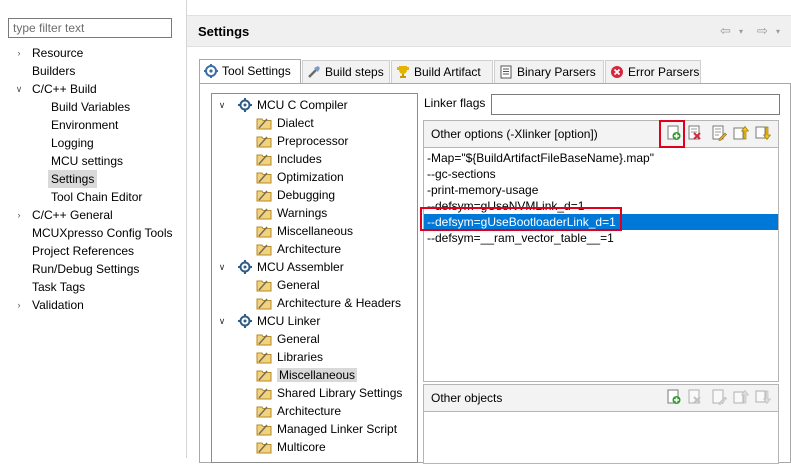 The height and width of the screenshot is (464, 791). What do you see at coordinates (725, 31) in the screenshot?
I see `back-arrow-icon: ⇦` at bounding box center [725, 31].